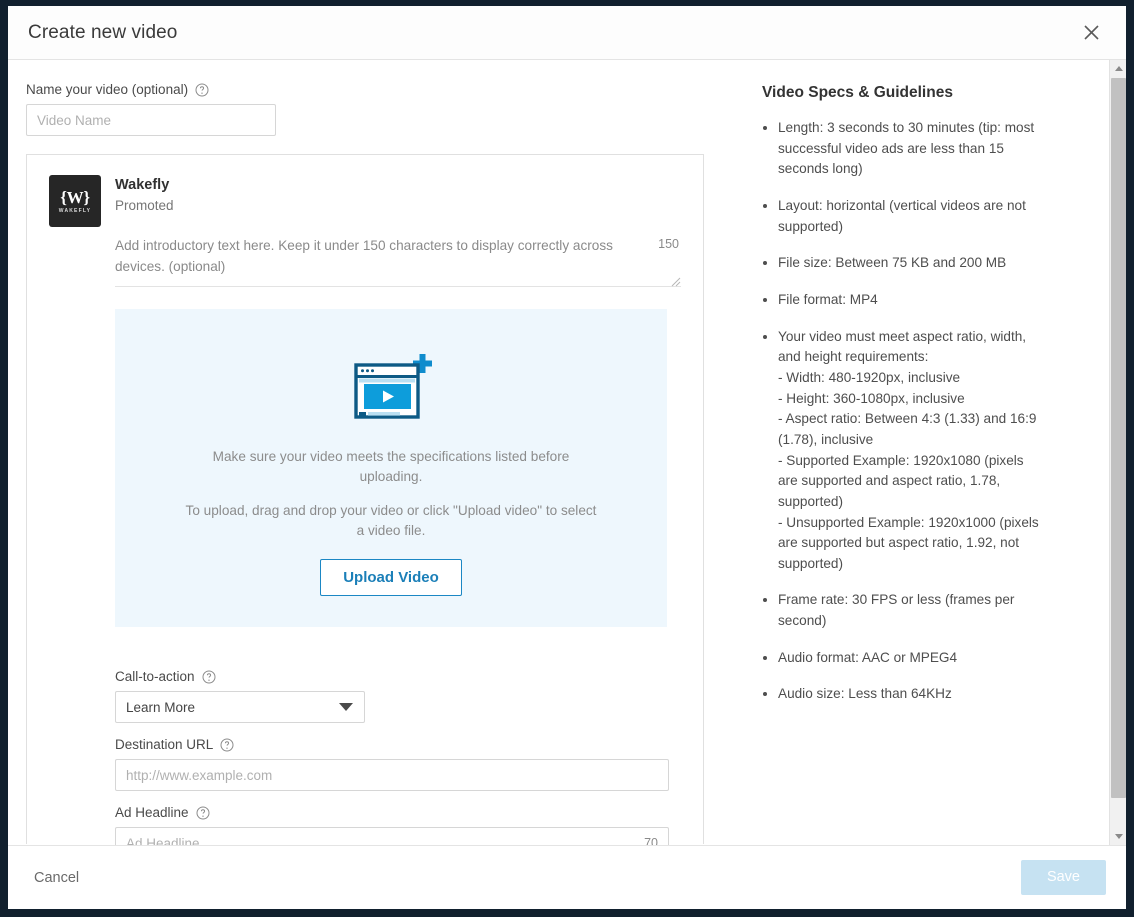 This screenshot has width=1134, height=917. I want to click on call-to-action-select: Learn More, so click(240, 707).